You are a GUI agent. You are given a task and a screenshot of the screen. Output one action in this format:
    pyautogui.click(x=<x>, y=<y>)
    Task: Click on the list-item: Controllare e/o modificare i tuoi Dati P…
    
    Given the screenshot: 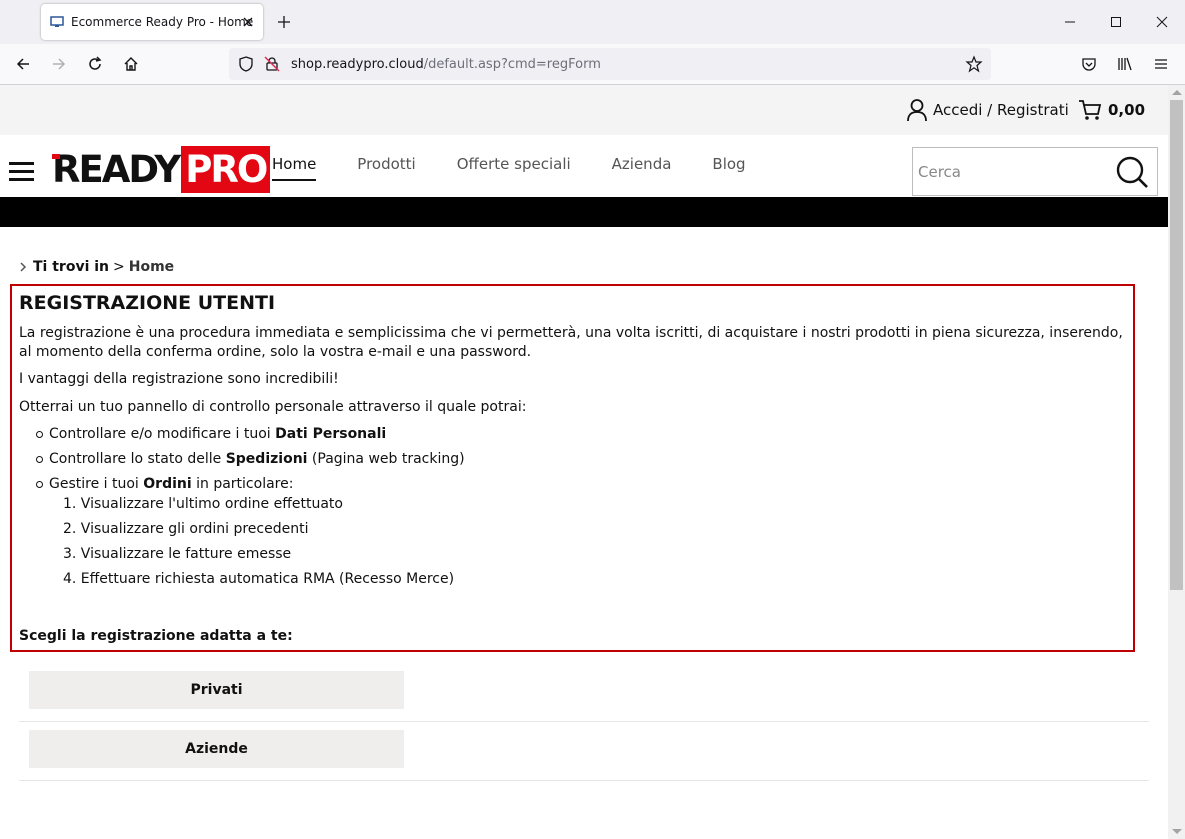 What is the action you would take?
    pyautogui.click(x=580, y=434)
    